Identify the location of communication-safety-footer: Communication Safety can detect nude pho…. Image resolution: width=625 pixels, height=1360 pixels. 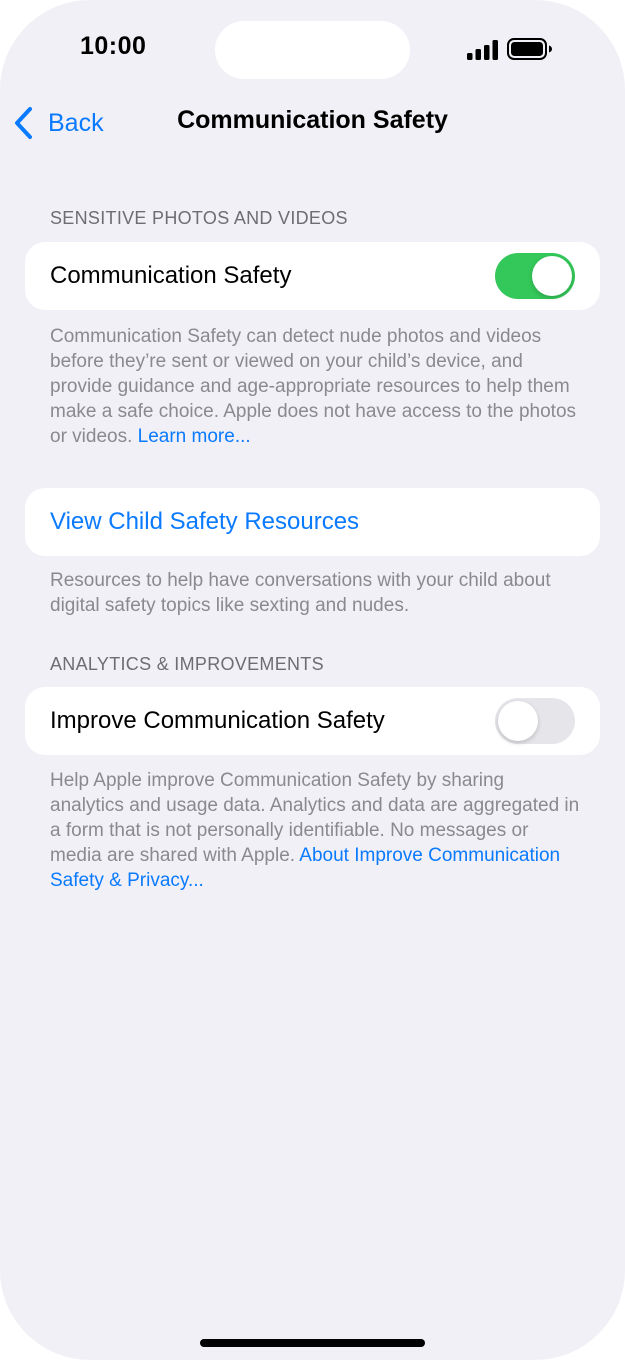
(315, 386).